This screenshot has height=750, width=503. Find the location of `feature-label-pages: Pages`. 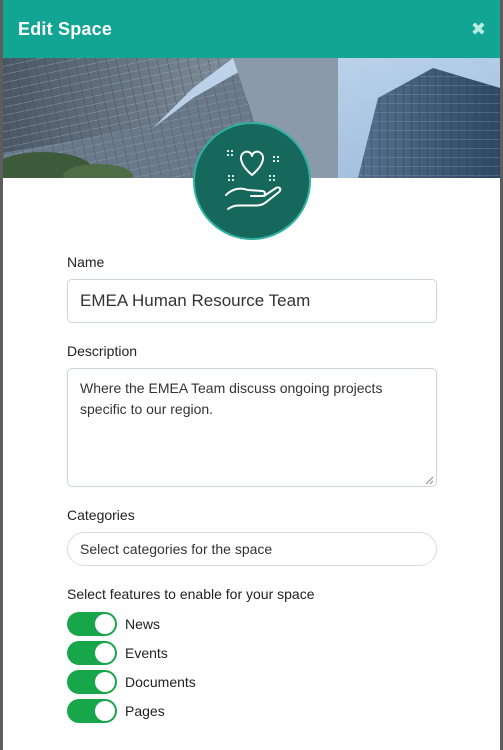

feature-label-pages: Pages is located at coordinates (145, 711).